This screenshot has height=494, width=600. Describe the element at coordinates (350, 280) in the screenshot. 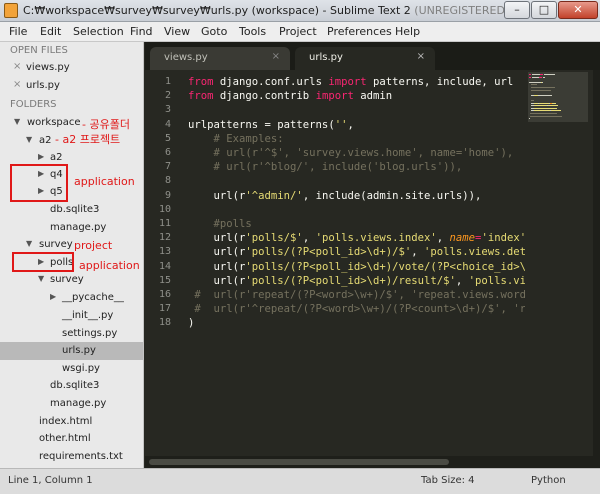

I see `code-token: 'polls/(?P<poll_id>\d+)/result/$'` at that location.